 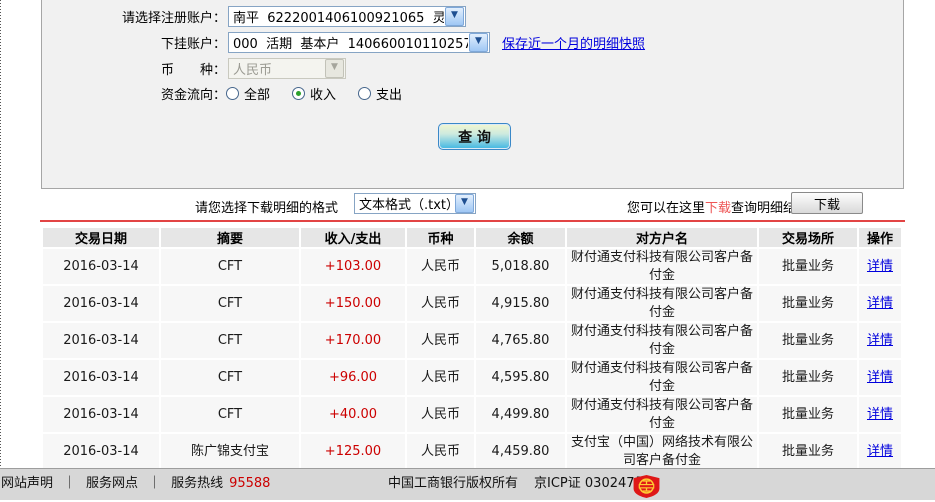 I want to click on save-snapshot-link: 保存近一个月的明细快照, so click(x=573, y=42).